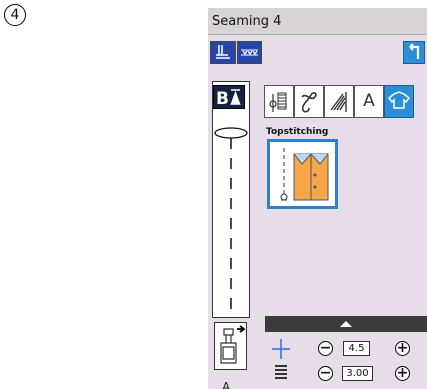 Image resolution: width=427 pixels, height=389 pixels. I want to click on stitch-length-icon, so click(281, 372).